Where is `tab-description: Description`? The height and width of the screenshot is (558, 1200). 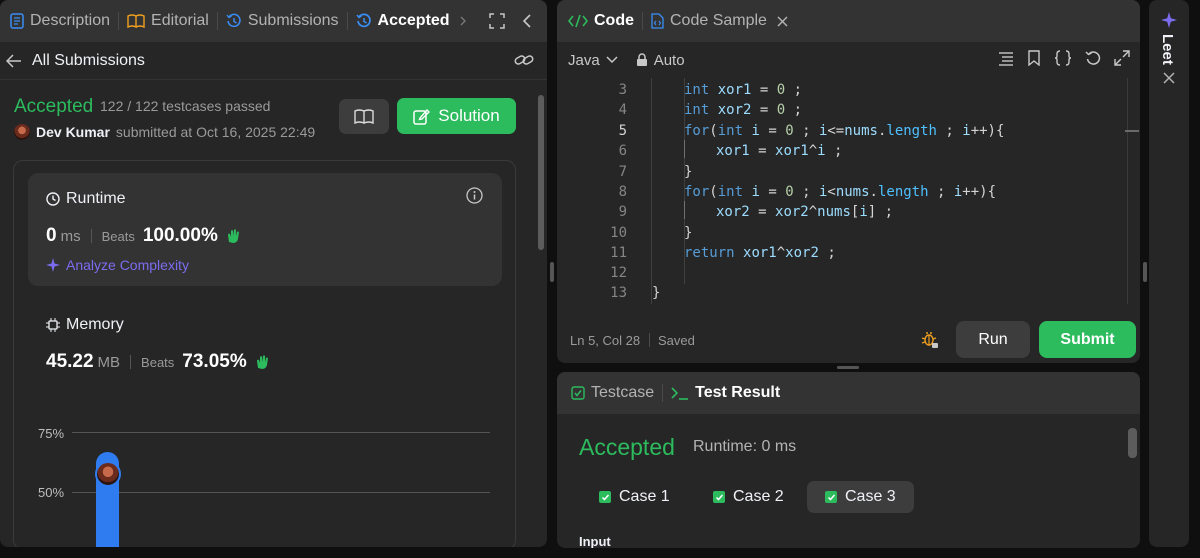
tab-description: Description is located at coordinates (59, 21).